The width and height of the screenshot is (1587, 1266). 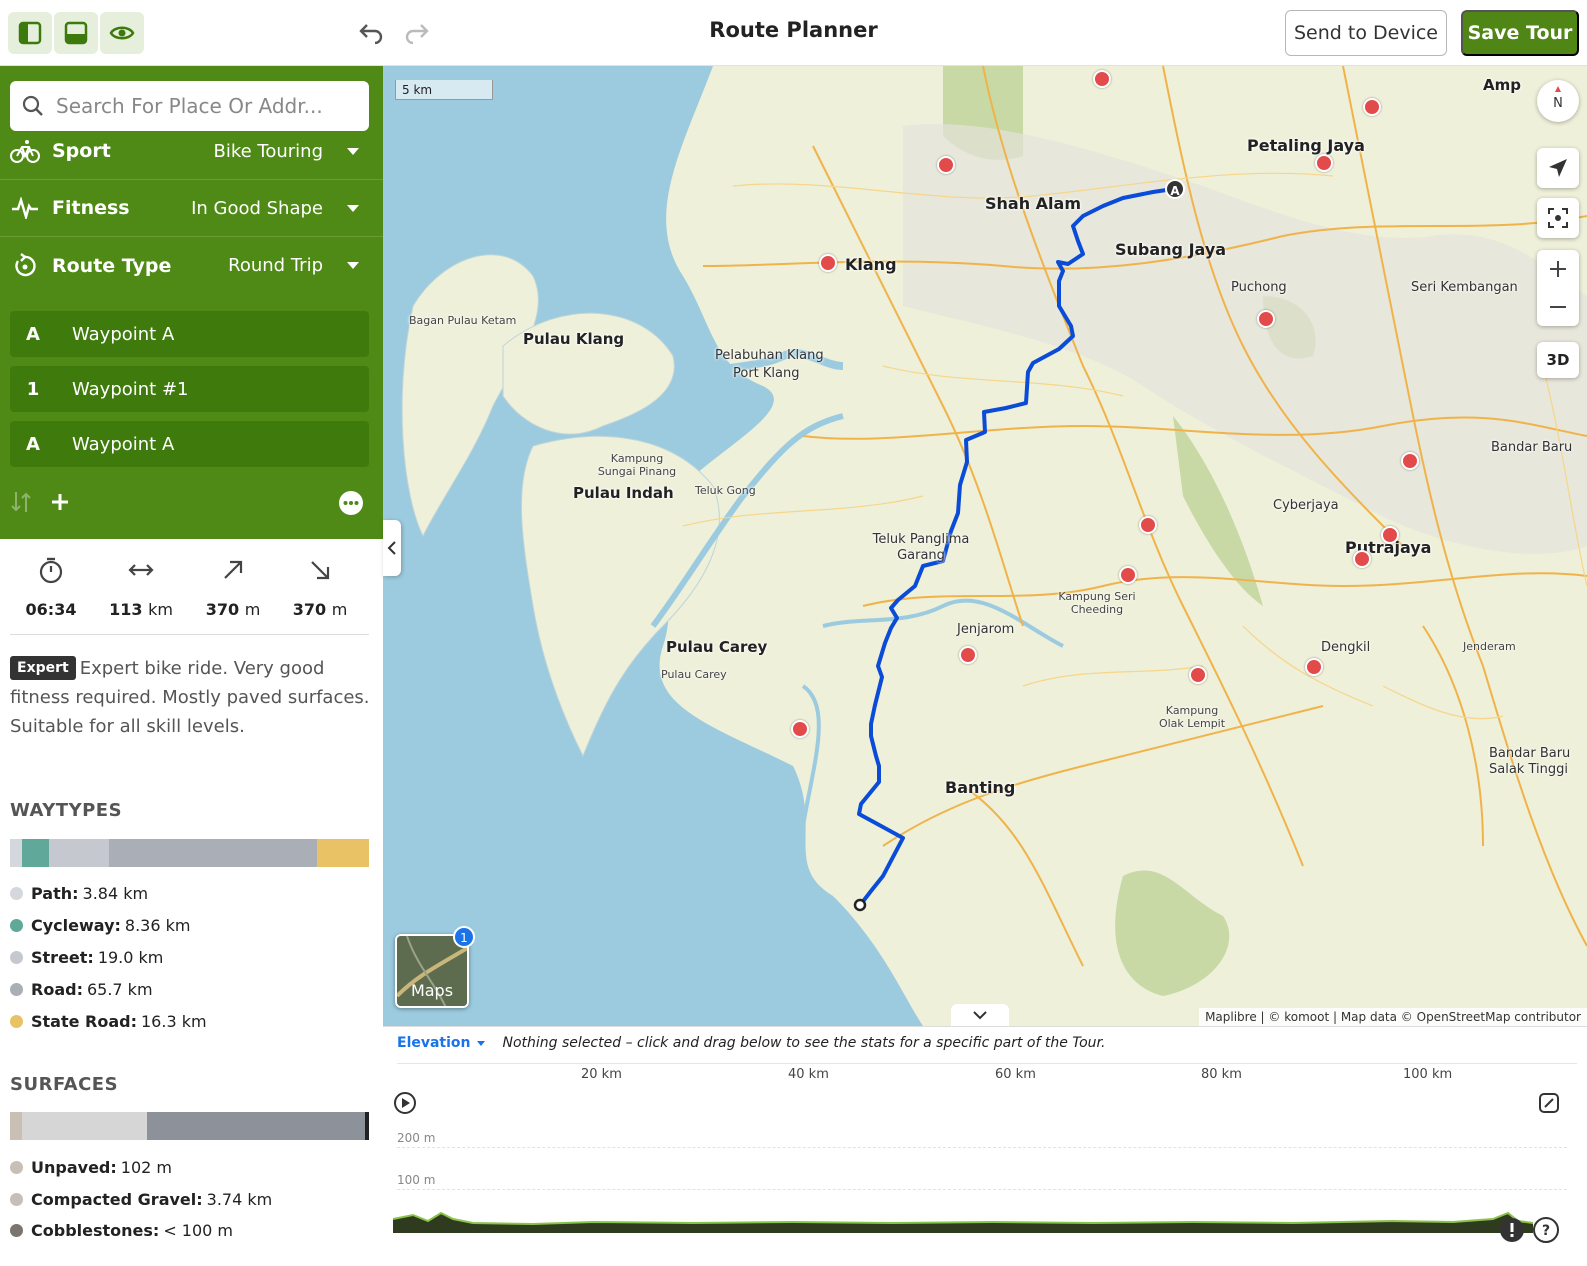 What do you see at coordinates (189, 389) in the screenshot?
I see `waypoint-1: 1 Waypoint #1` at bounding box center [189, 389].